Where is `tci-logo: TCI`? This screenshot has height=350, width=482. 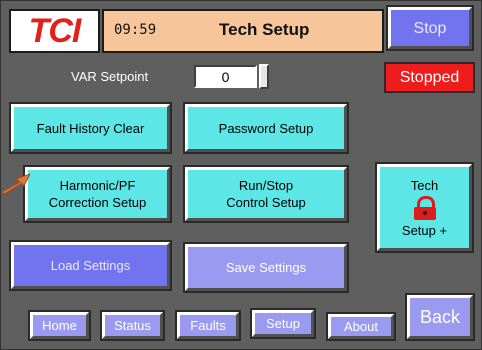
tci-logo: TCI is located at coordinates (54, 31).